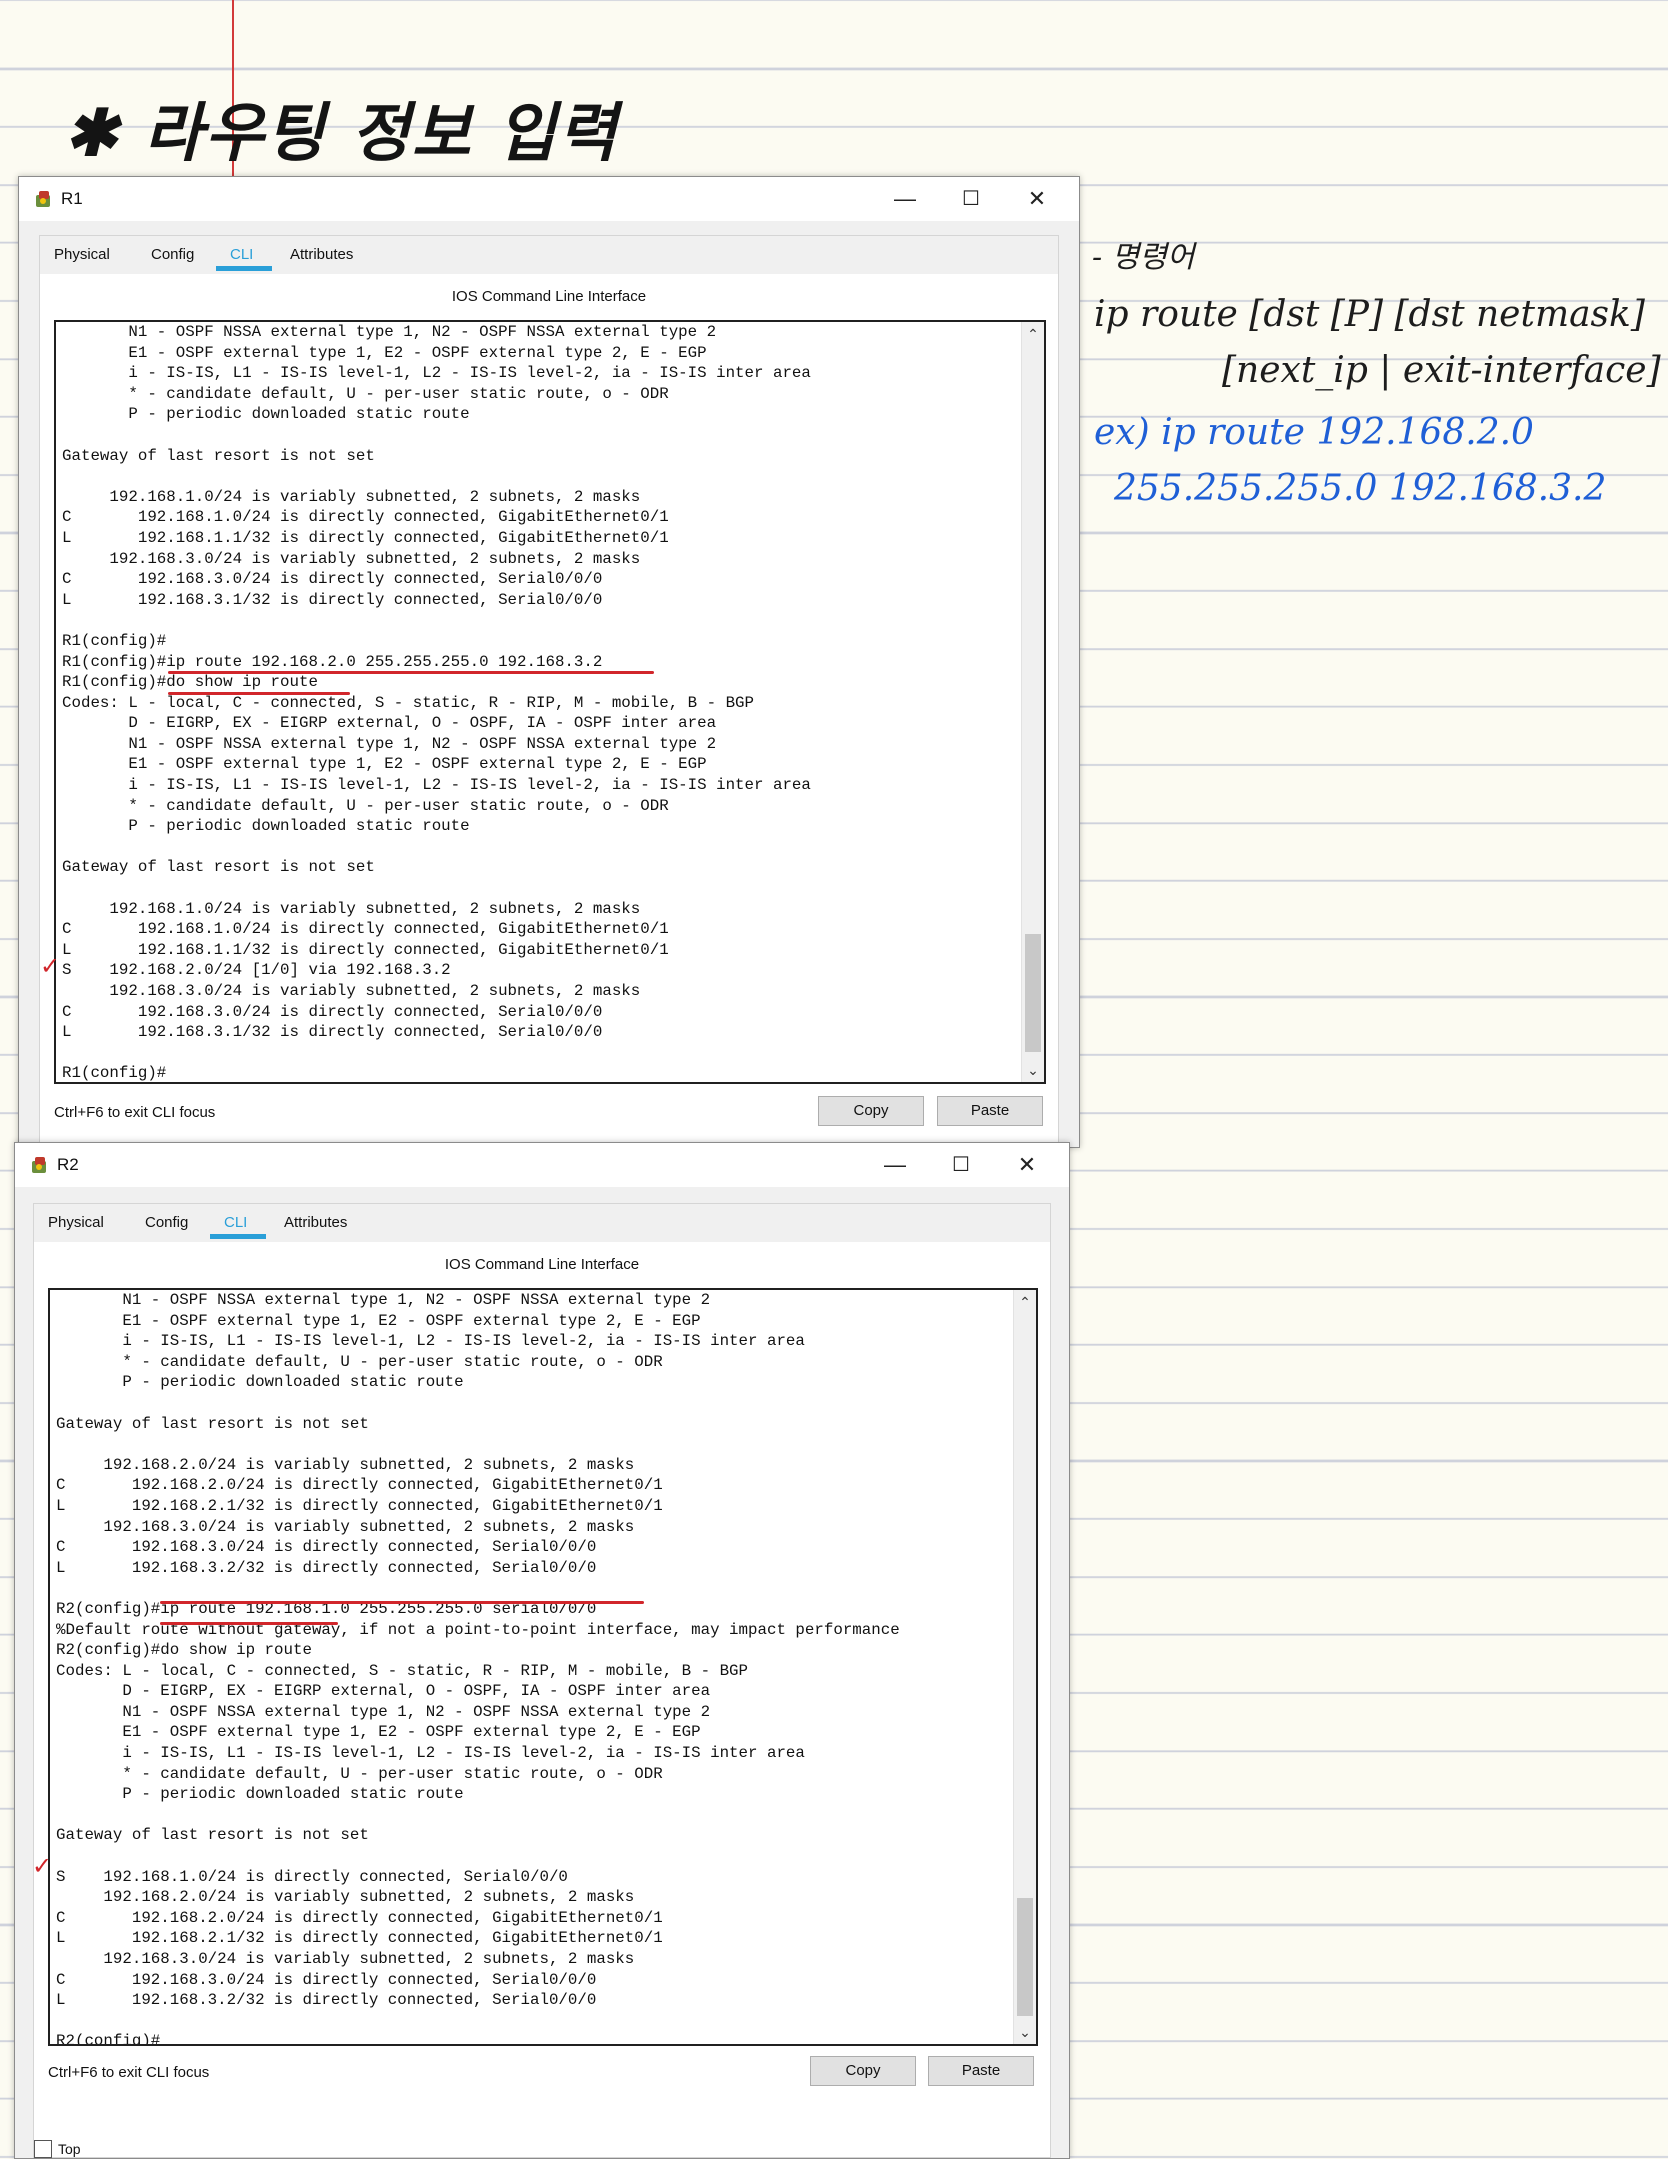 This screenshot has width=1668, height=2159. I want to click on r1-copy-button: Copy, so click(871, 1111).